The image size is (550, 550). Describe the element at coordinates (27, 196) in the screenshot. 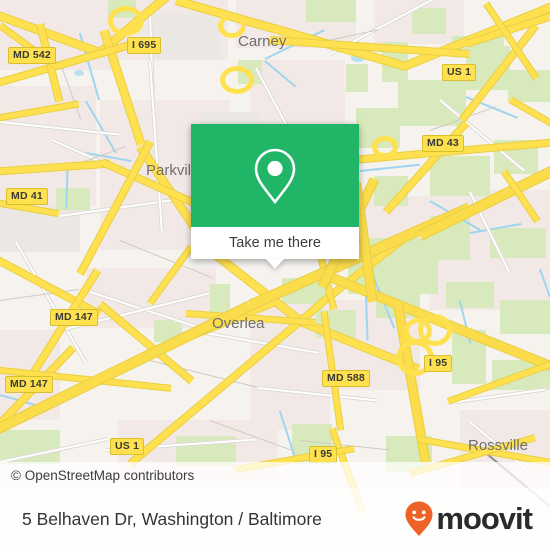

I see `shield-md-41: MD 41` at that location.